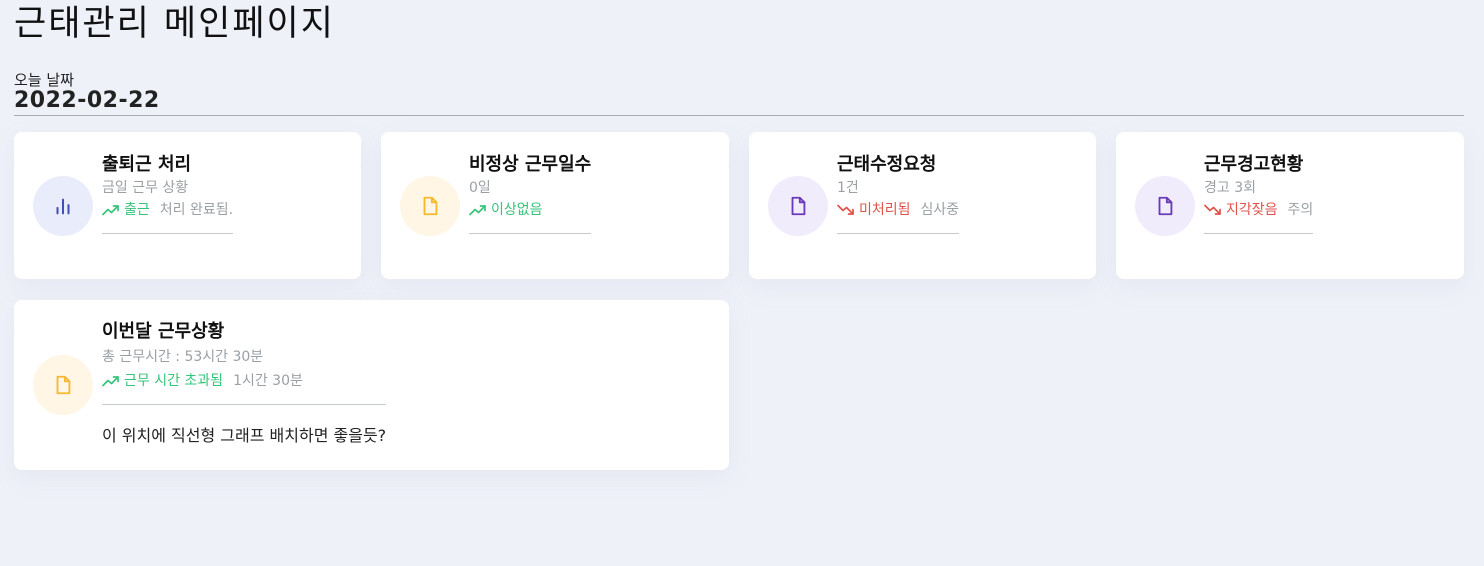 The height and width of the screenshot is (566, 1484). I want to click on bar-chart-icon, so click(63, 206).